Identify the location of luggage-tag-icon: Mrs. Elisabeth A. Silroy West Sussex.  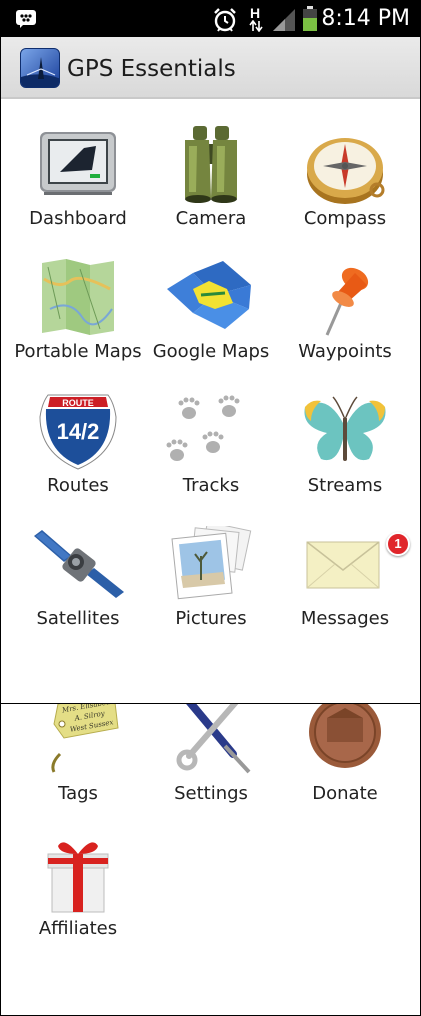
(85, 738).